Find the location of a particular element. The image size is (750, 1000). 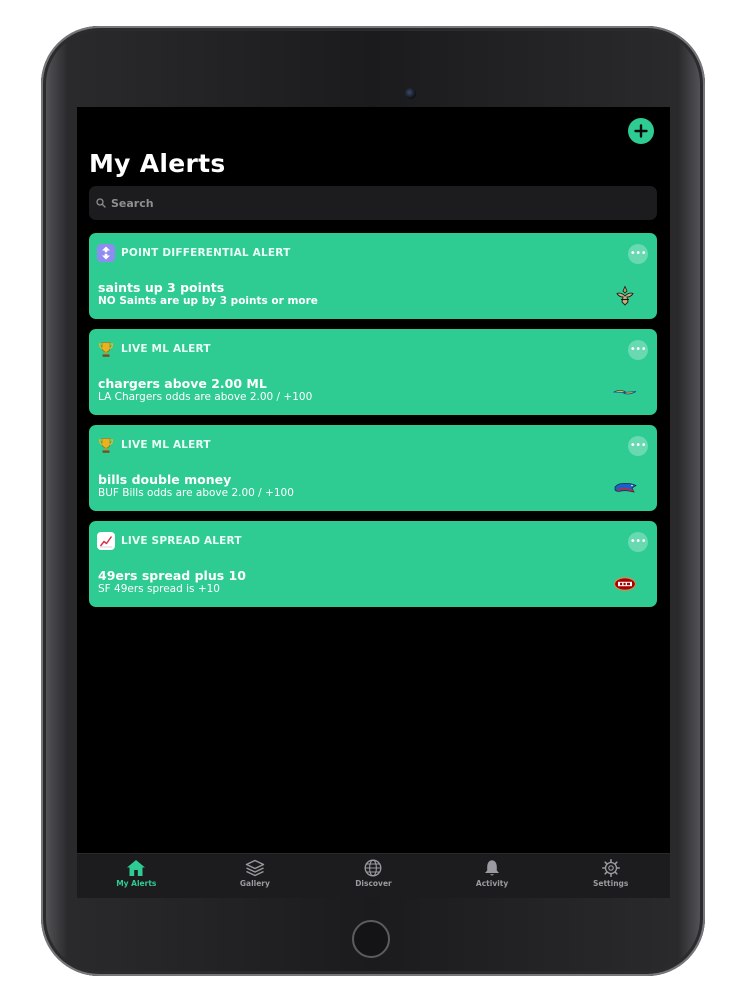

tab-label: Settings is located at coordinates (610, 883).